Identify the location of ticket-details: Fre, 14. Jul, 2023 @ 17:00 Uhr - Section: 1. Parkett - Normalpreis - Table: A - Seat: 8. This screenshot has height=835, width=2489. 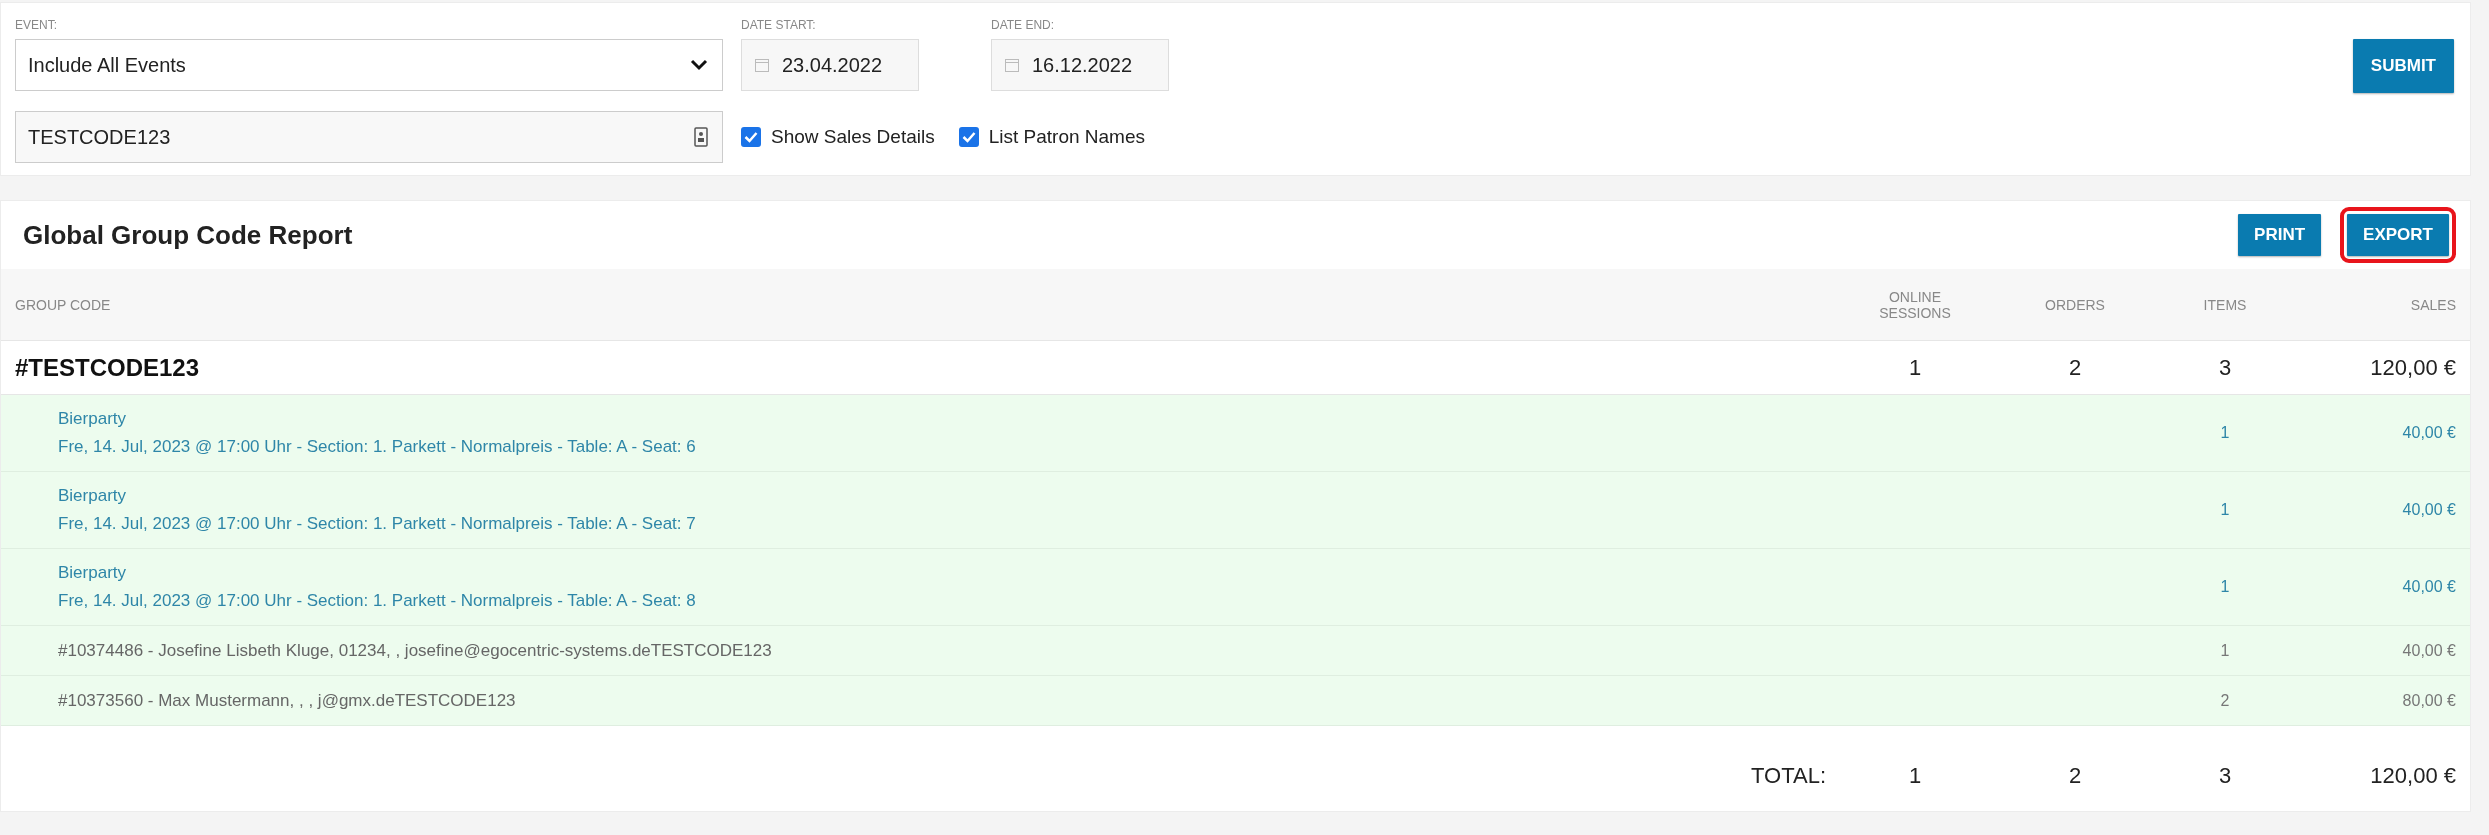
(377, 601).